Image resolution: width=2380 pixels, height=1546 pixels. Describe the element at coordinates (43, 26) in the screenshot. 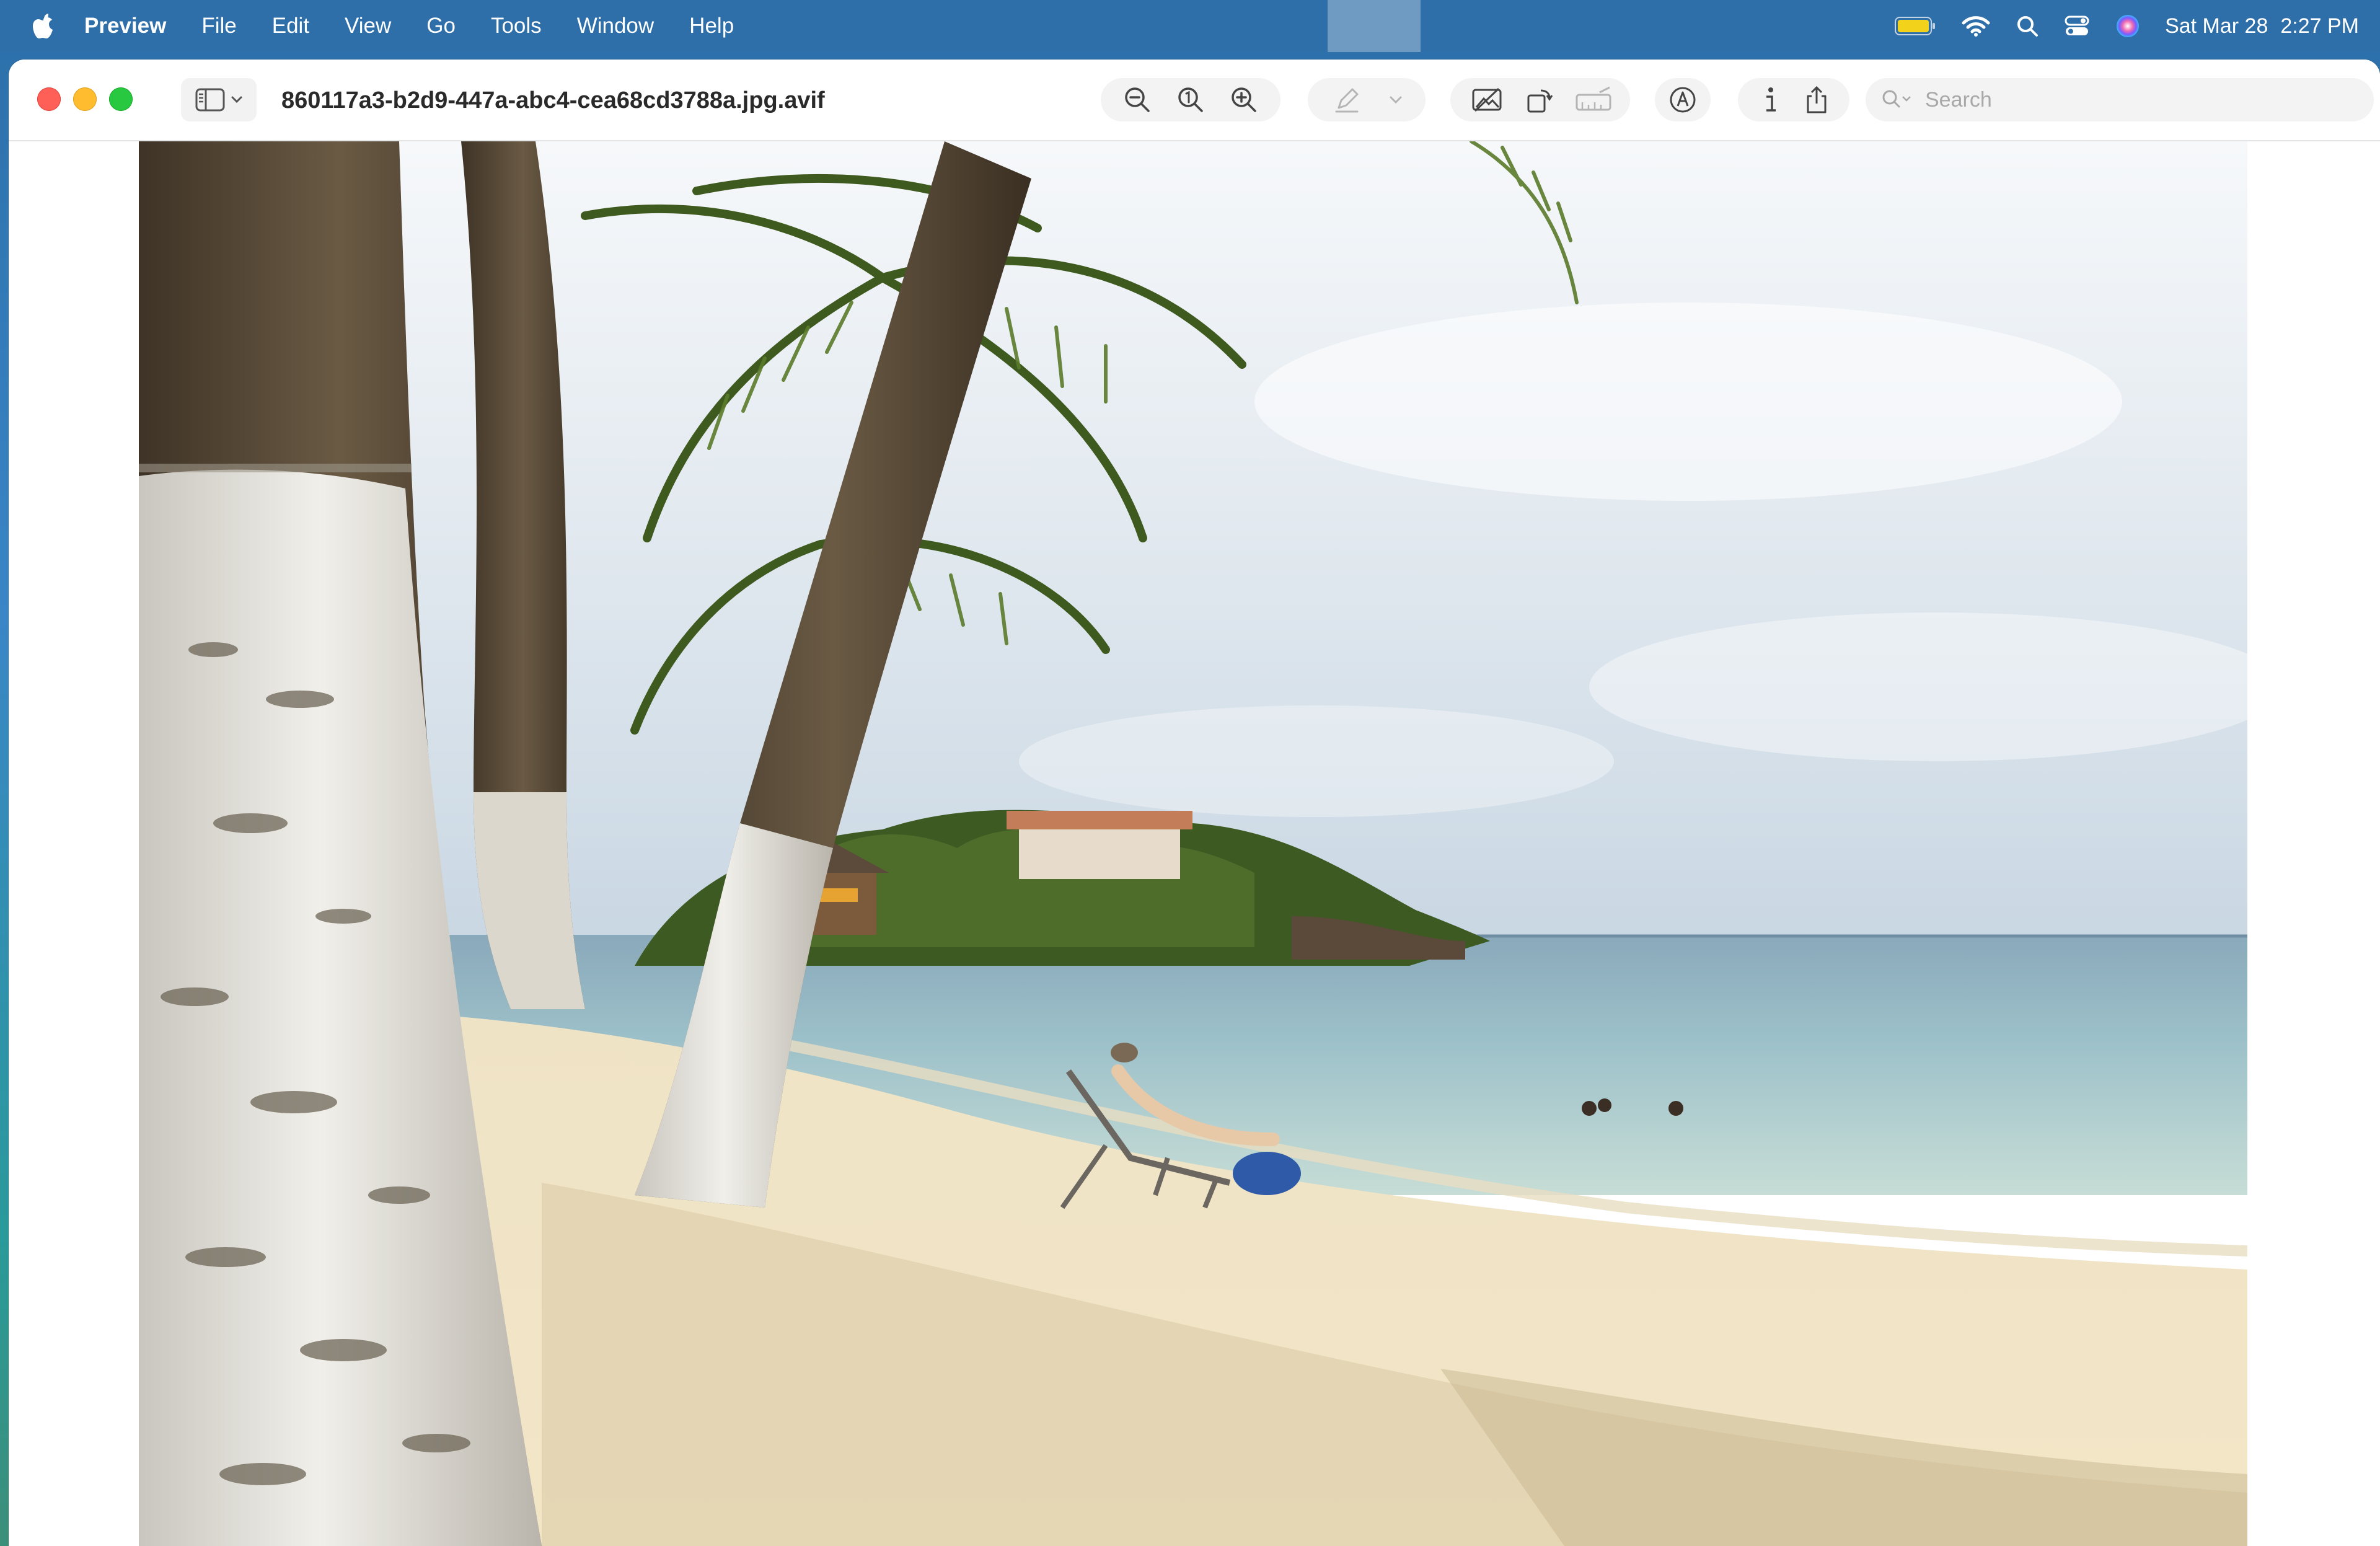

I see `apple-menu-icon` at that location.